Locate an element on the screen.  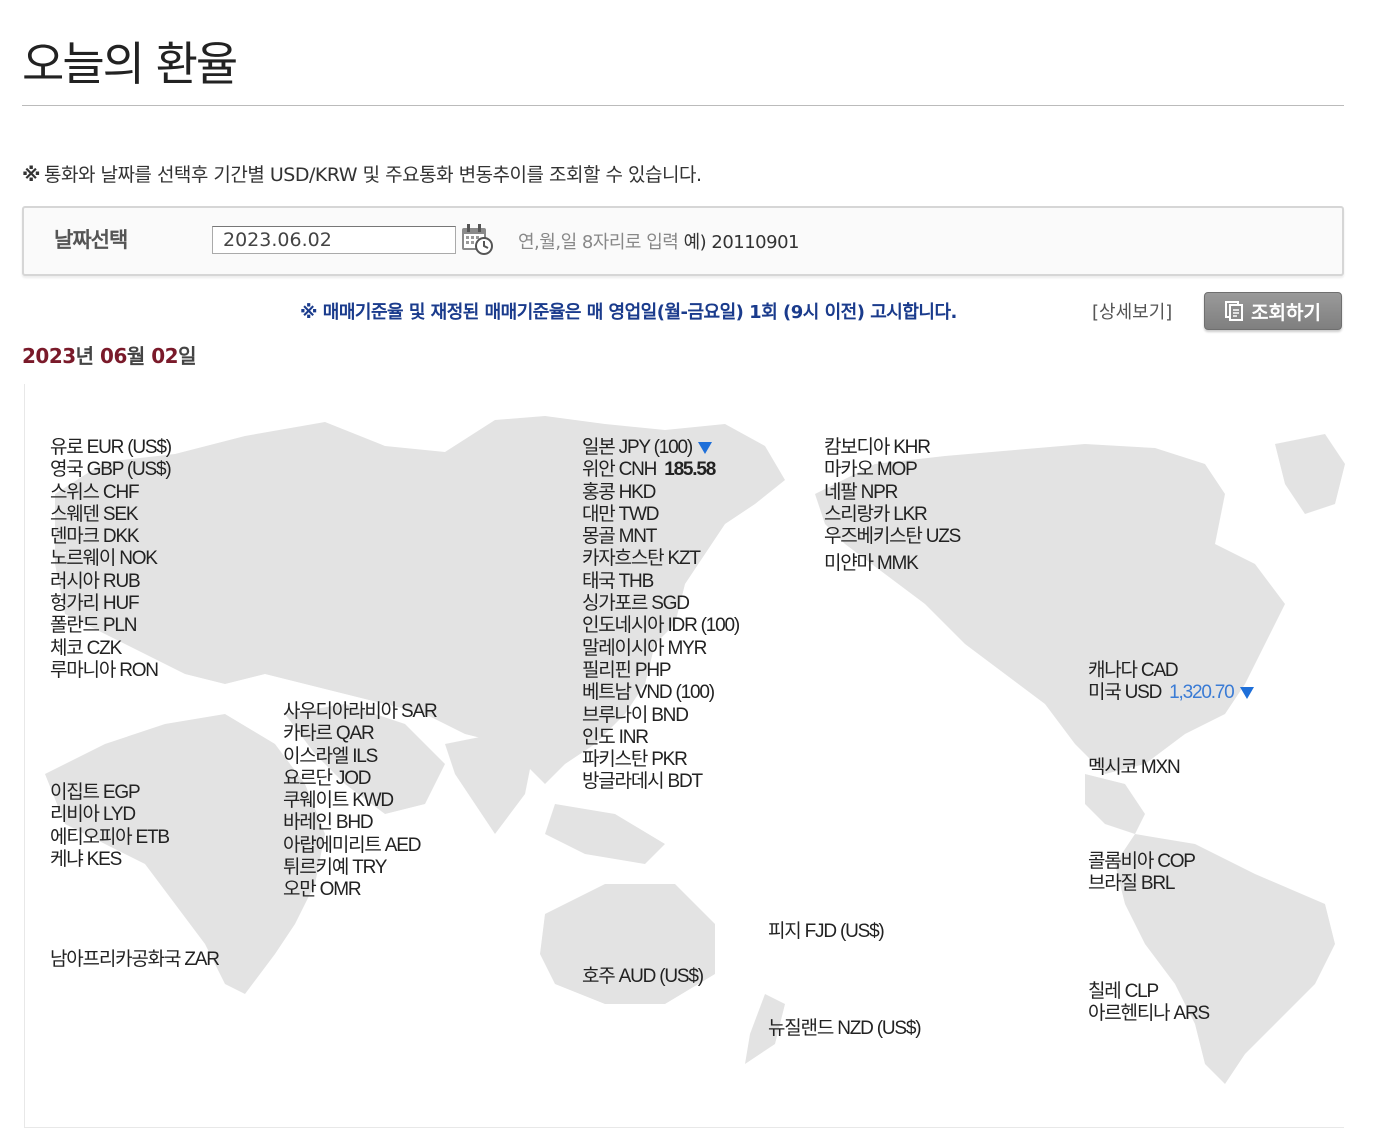
currency-item: 미국 USD 1,320.70 is located at coordinates (1171, 693).